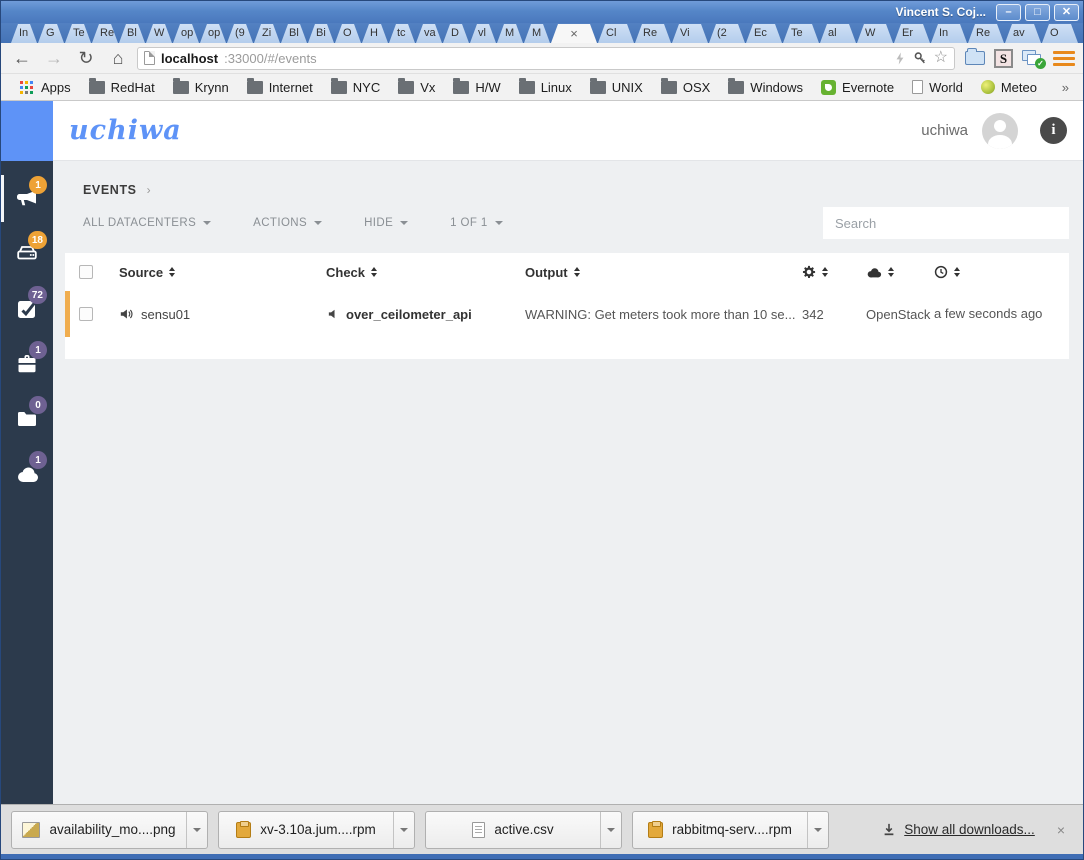 The height and width of the screenshot is (860, 1084). I want to click on sidebar-logo-block, so click(27, 131).